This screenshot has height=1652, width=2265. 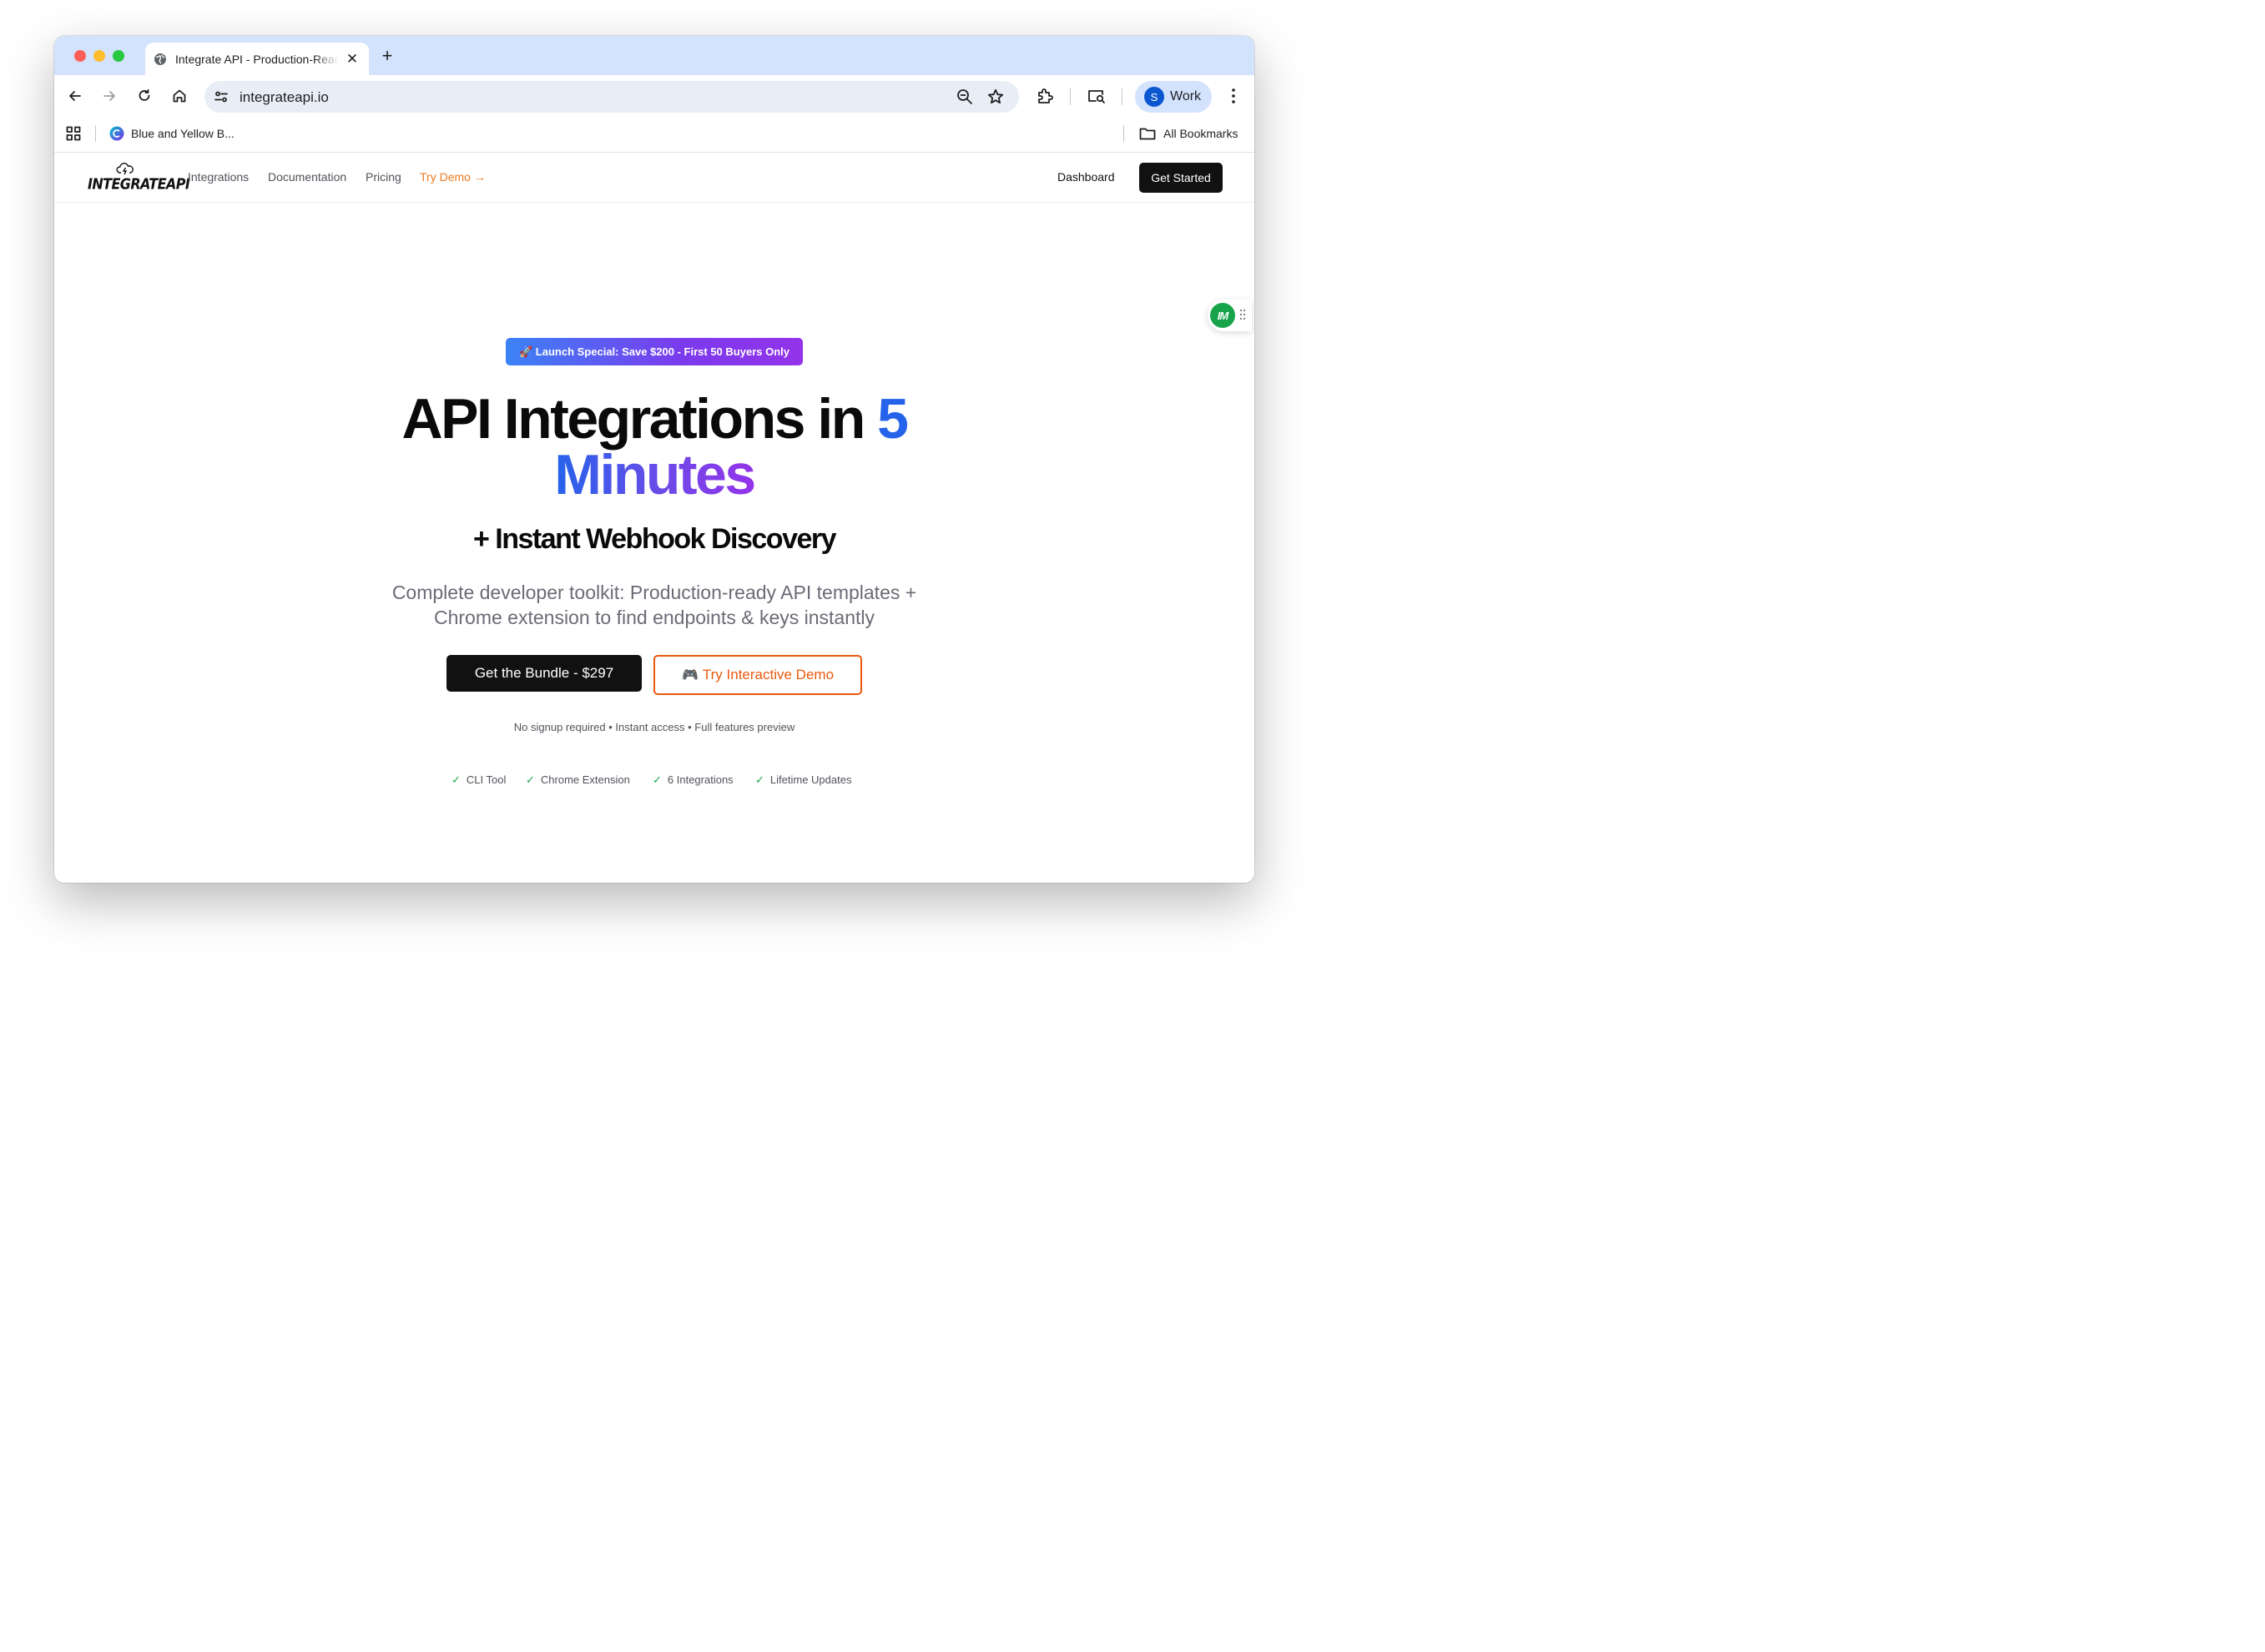 I want to click on canva-icon, so click(x=116, y=133).